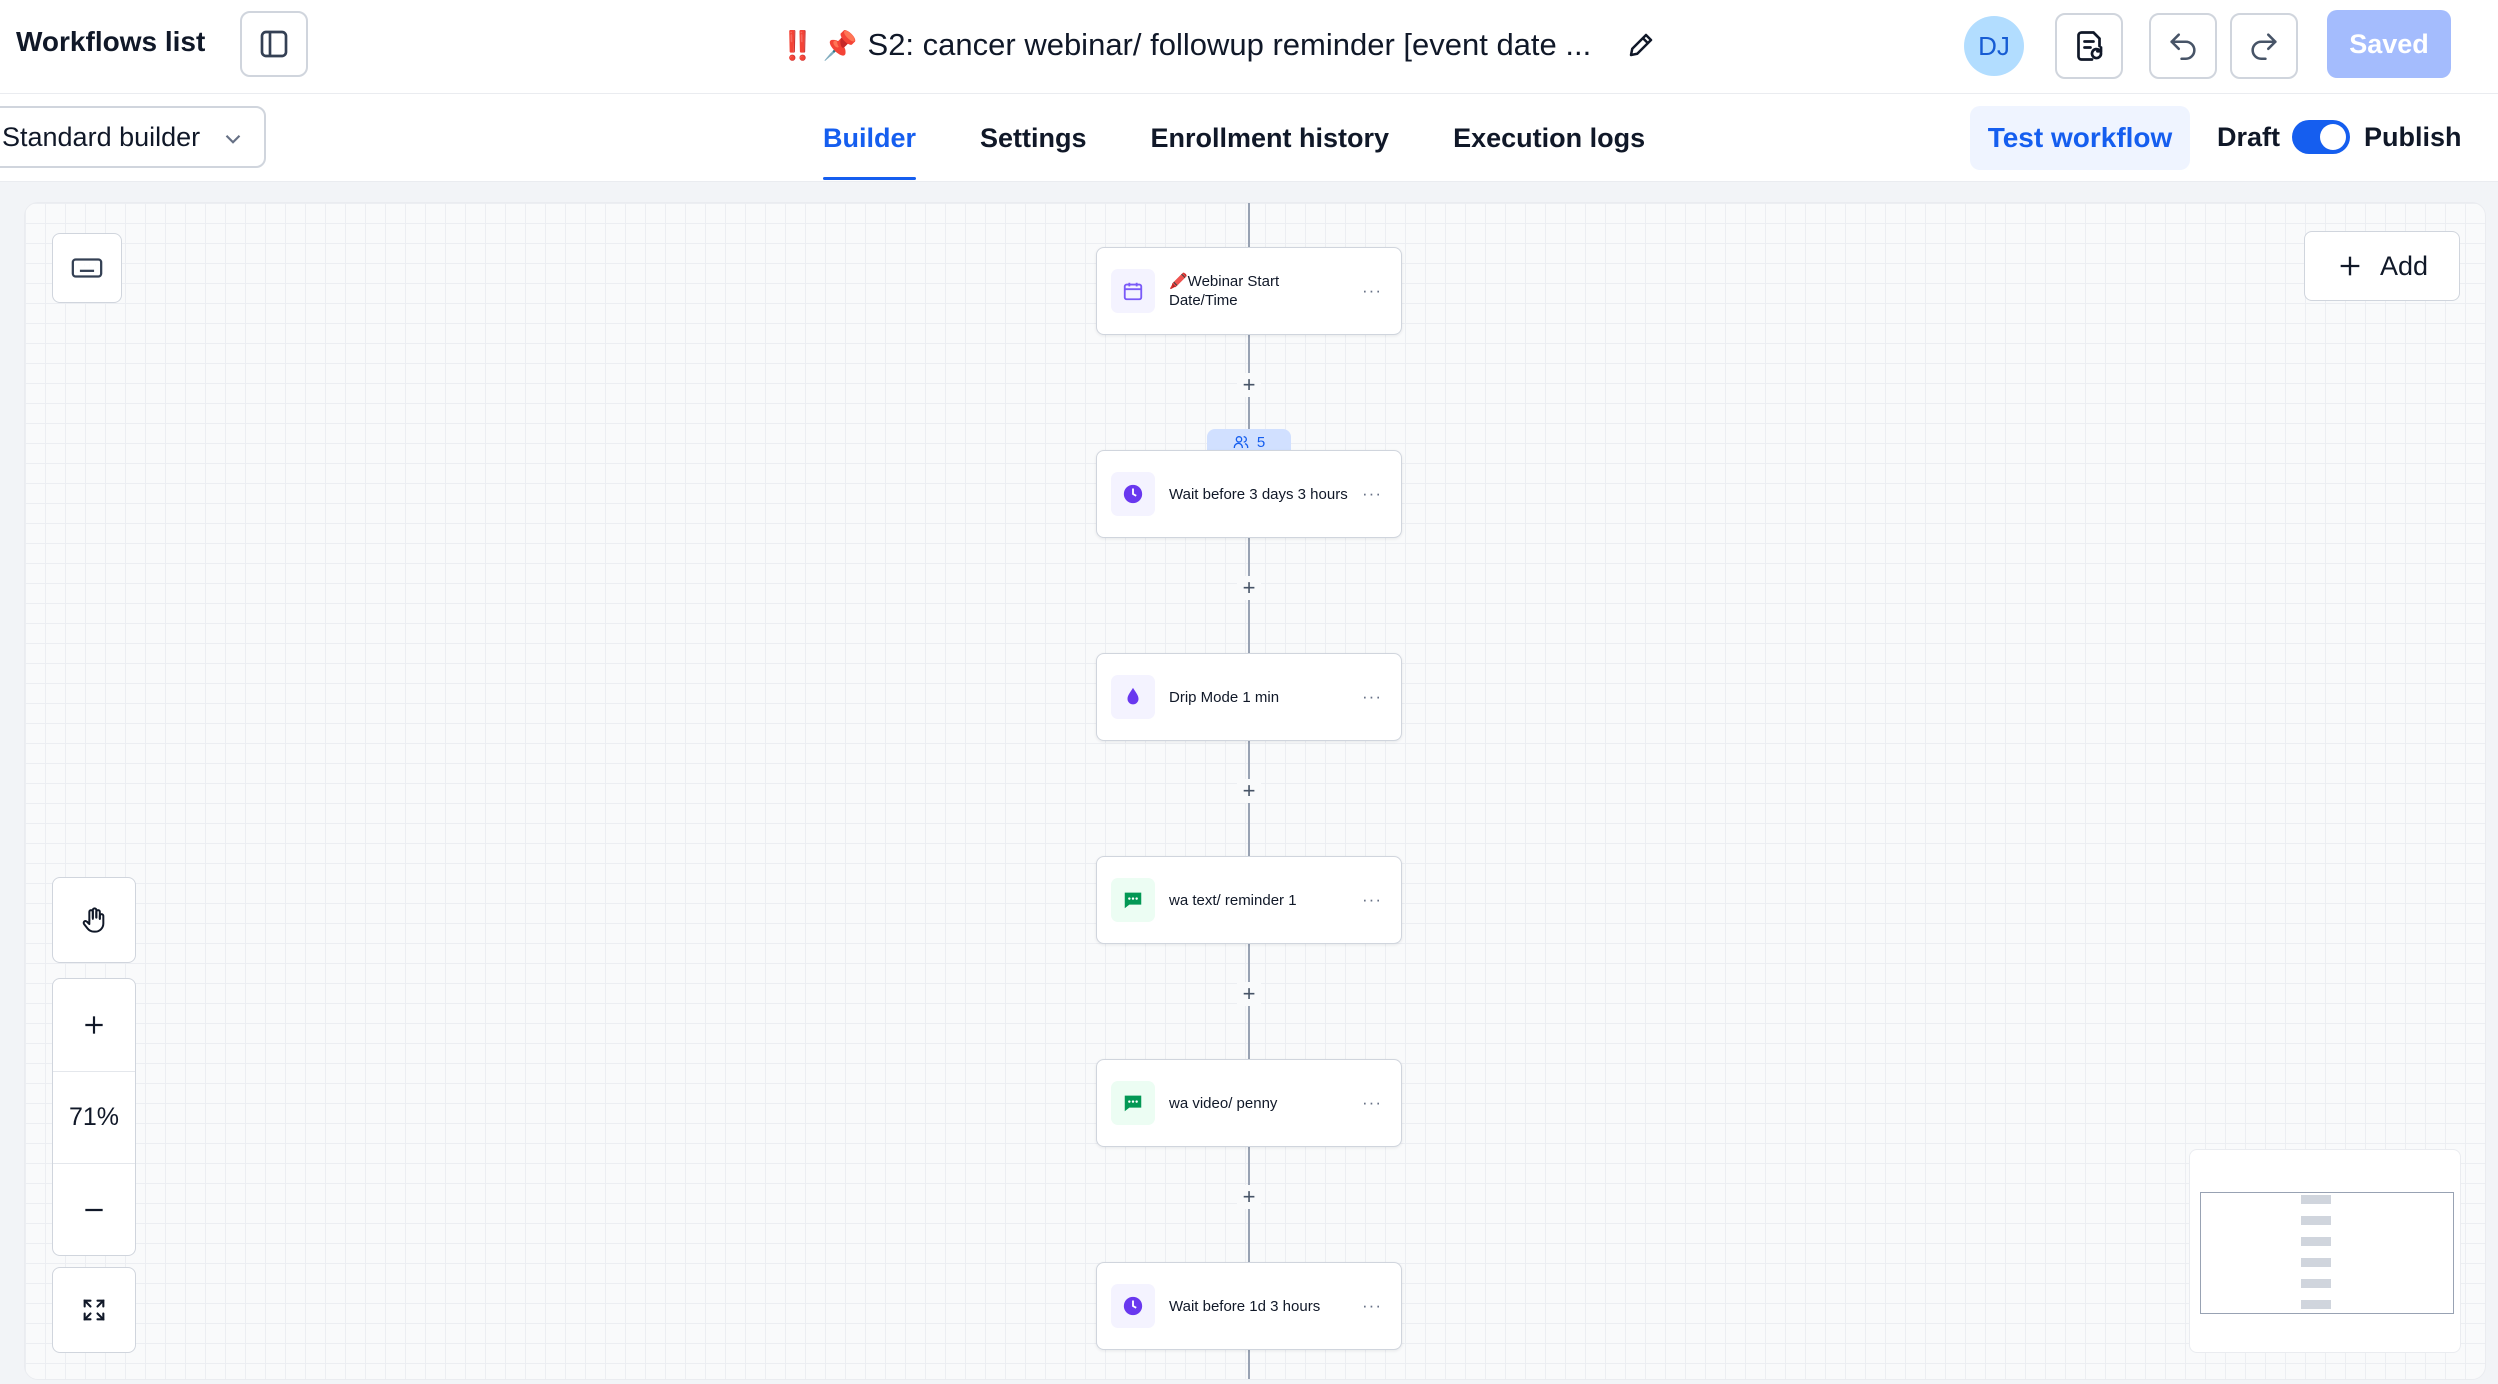 This screenshot has height=1384, width=2498. Describe the element at coordinates (2413, 137) in the screenshot. I see `publish-label: Publish` at that location.